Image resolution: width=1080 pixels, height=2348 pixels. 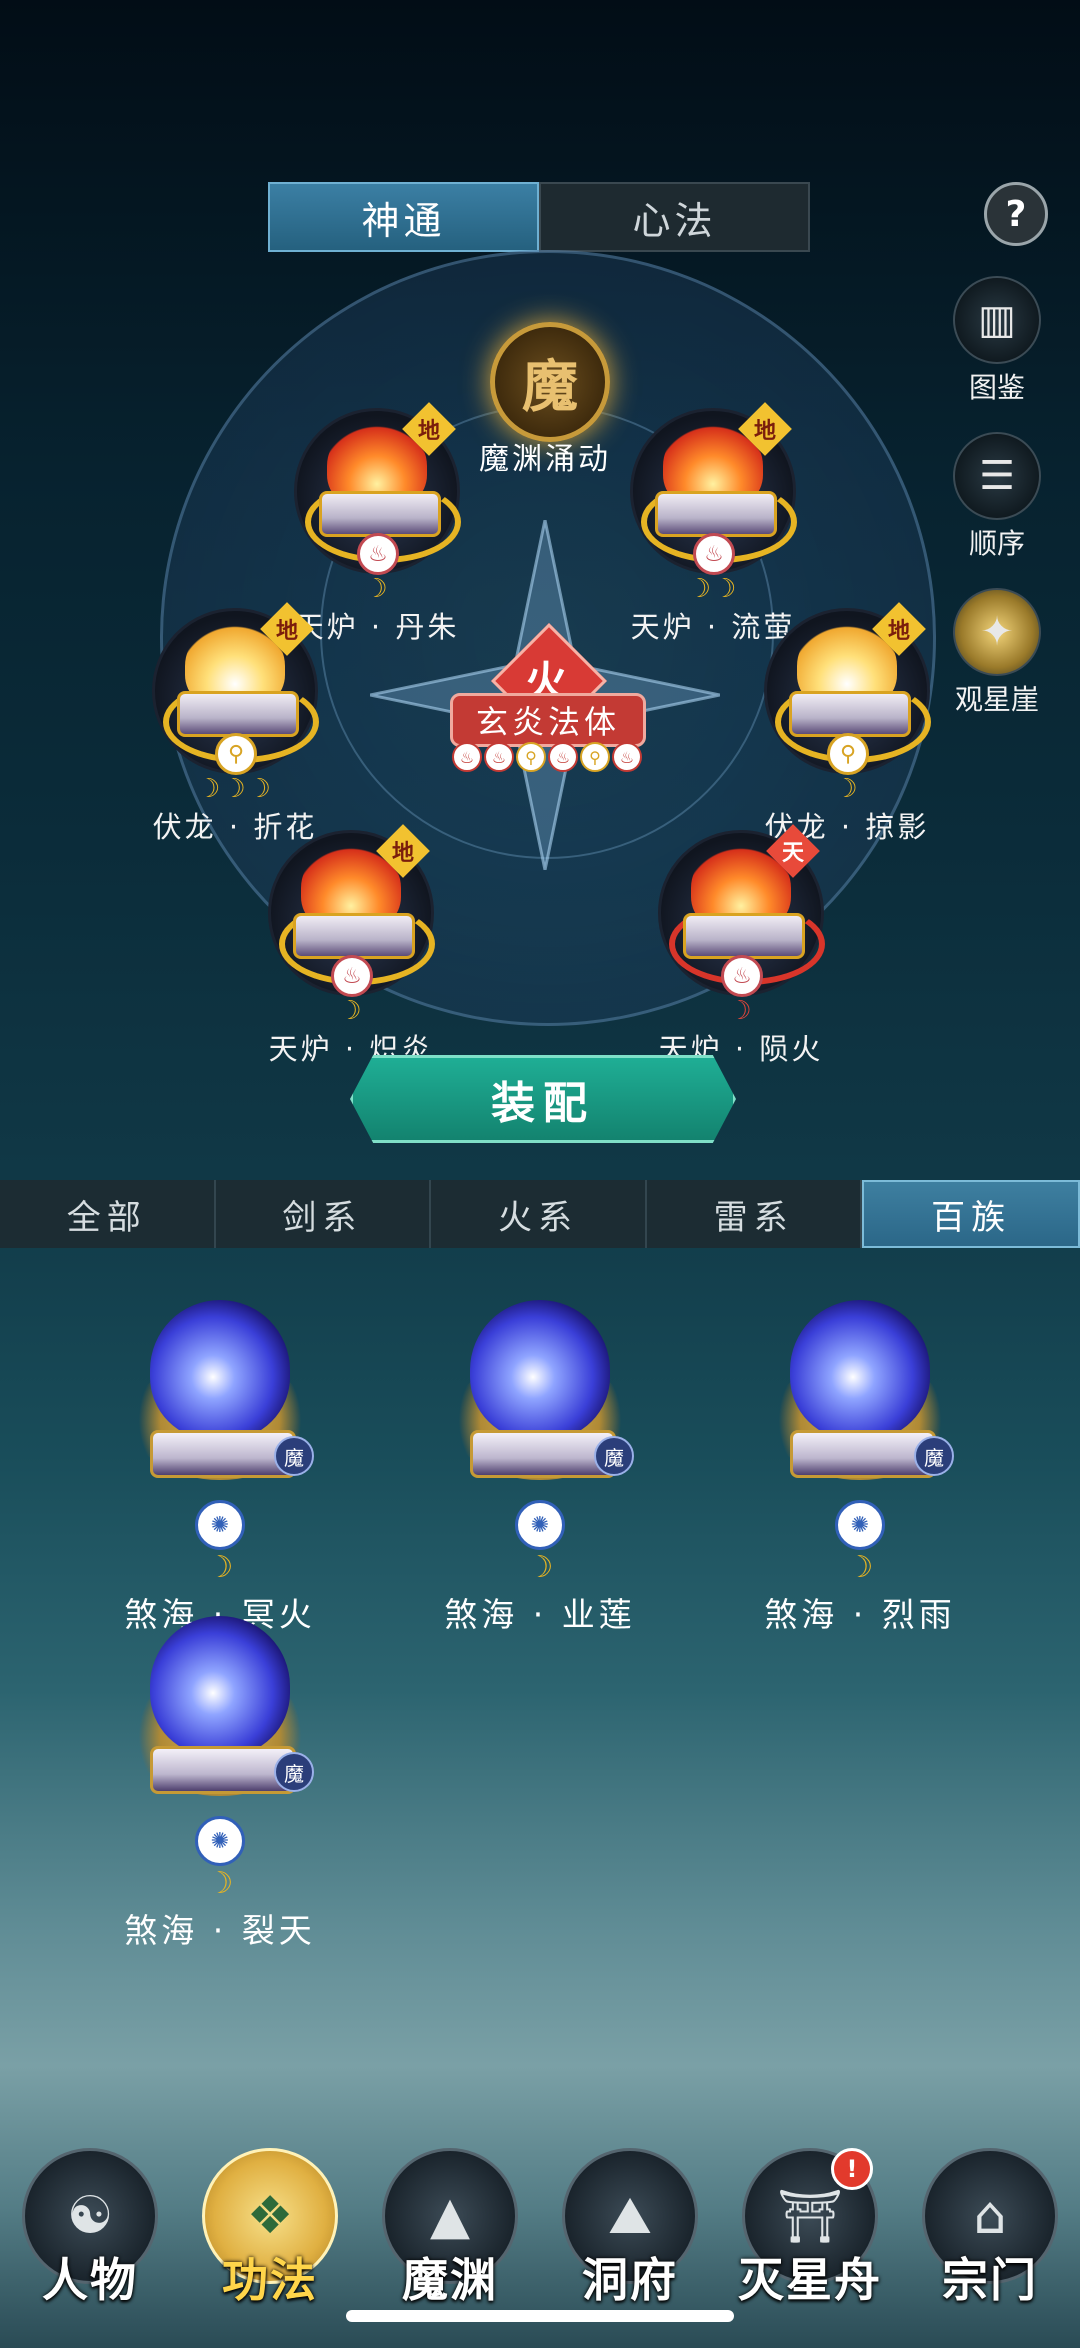 What do you see at coordinates (450, 2280) in the screenshot?
I see `nav-label: 魔渊` at bounding box center [450, 2280].